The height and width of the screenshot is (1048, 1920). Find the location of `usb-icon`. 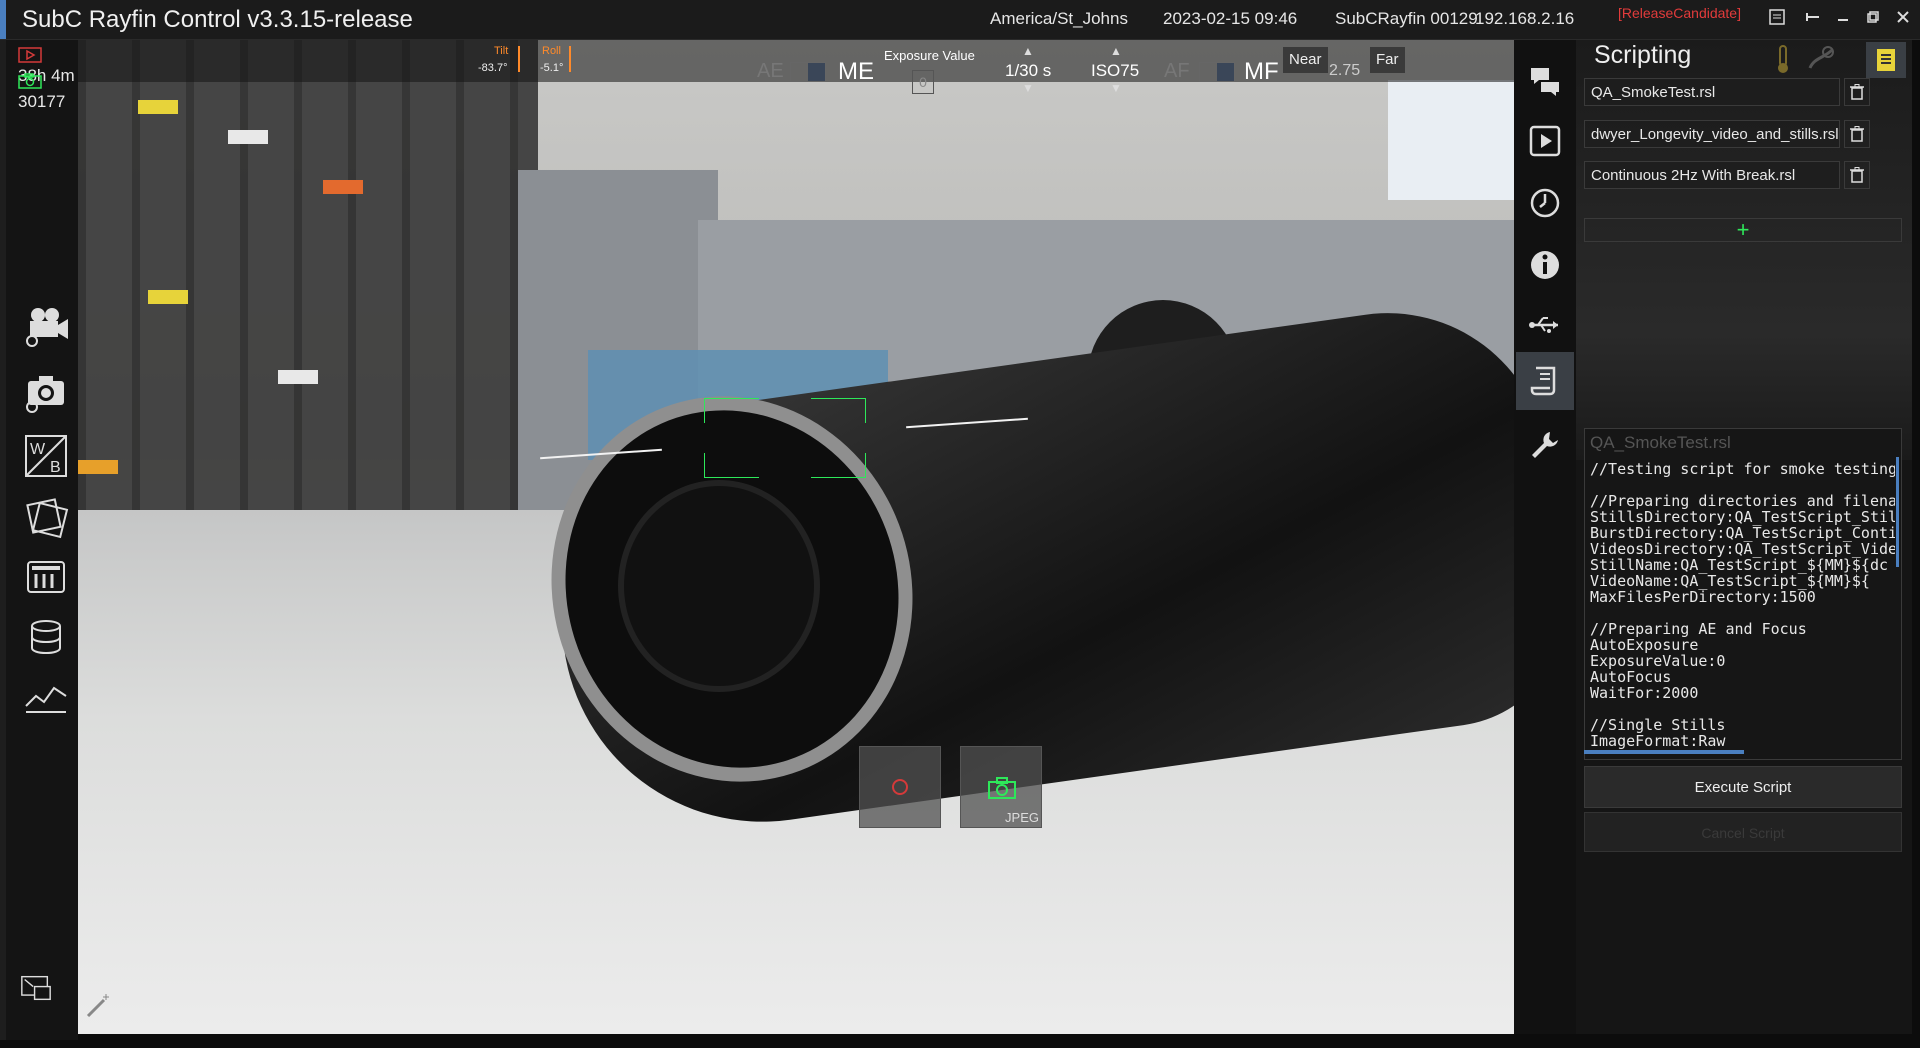

usb-icon is located at coordinates (1543, 325).